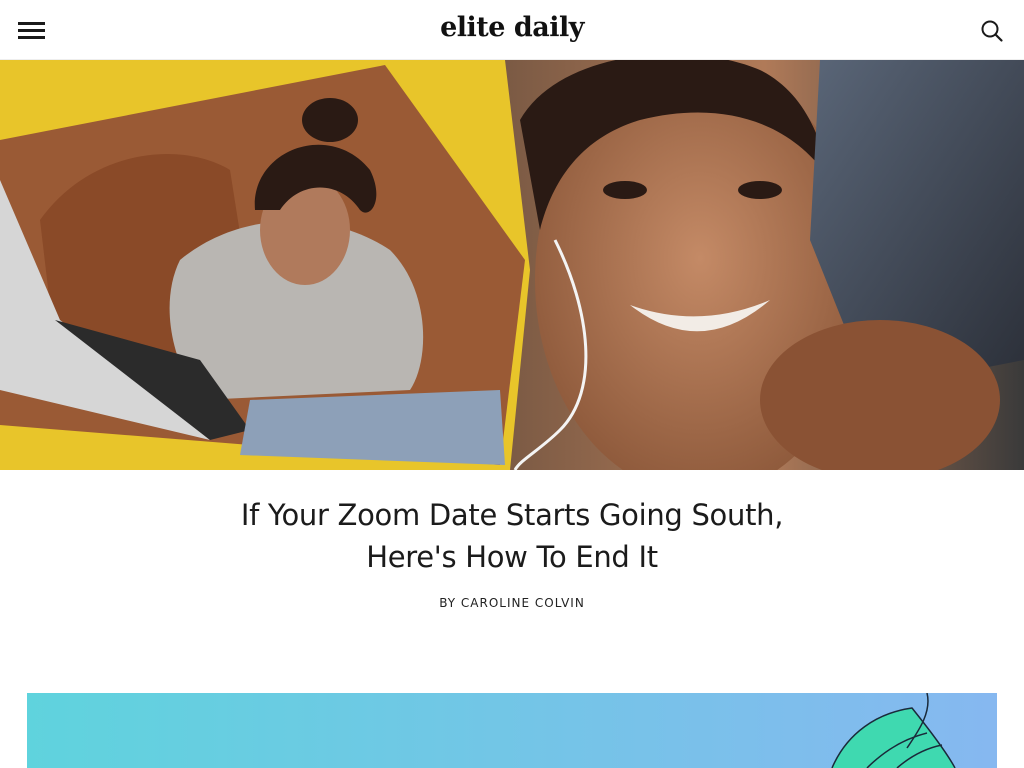 The image size is (1024, 768). What do you see at coordinates (992, 31) in the screenshot?
I see `search-icon` at bounding box center [992, 31].